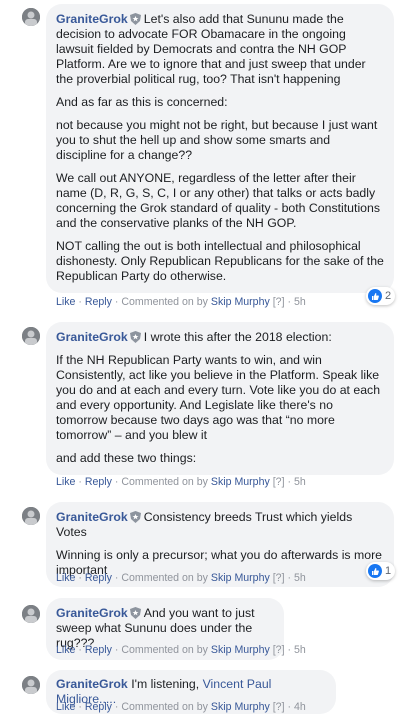  What do you see at coordinates (388, 296) in the screenshot?
I see `reaction-count-value: 2` at bounding box center [388, 296].